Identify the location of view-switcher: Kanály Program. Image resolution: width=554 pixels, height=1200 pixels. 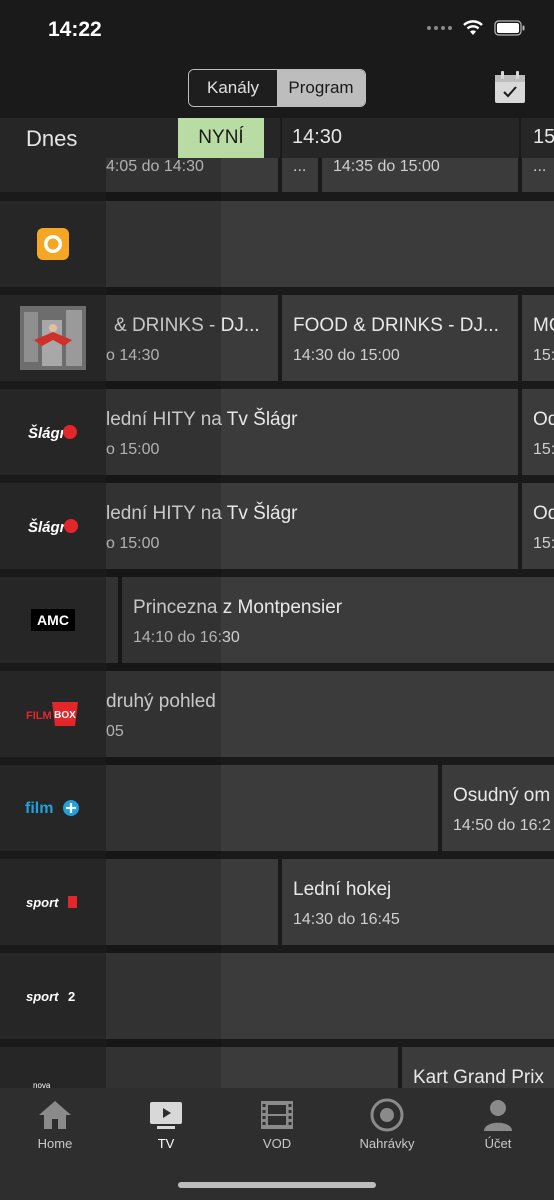
(277, 88).